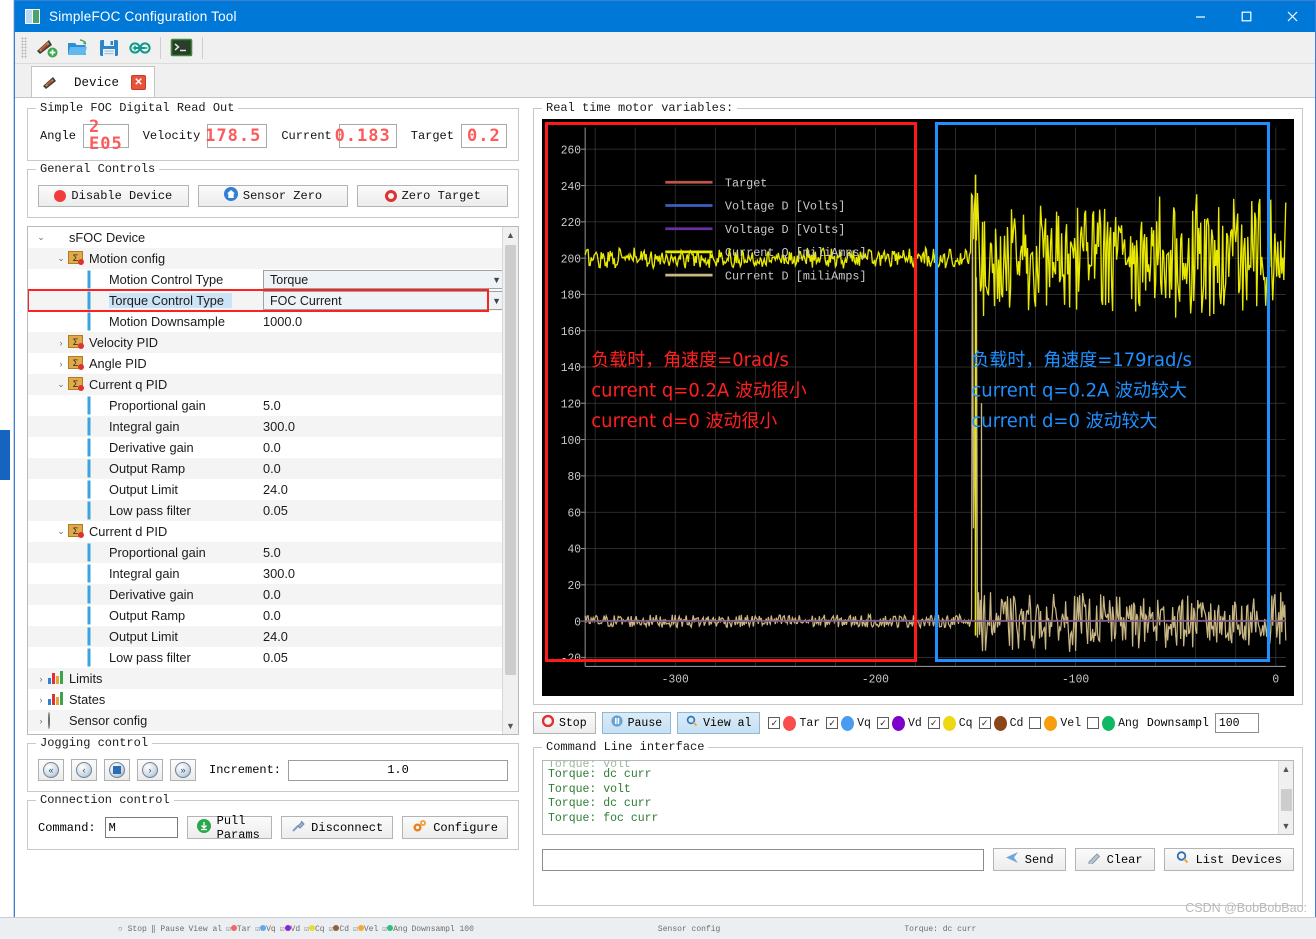 This screenshot has height=939, width=1316. I want to click on view-all-button: View al, so click(719, 723).